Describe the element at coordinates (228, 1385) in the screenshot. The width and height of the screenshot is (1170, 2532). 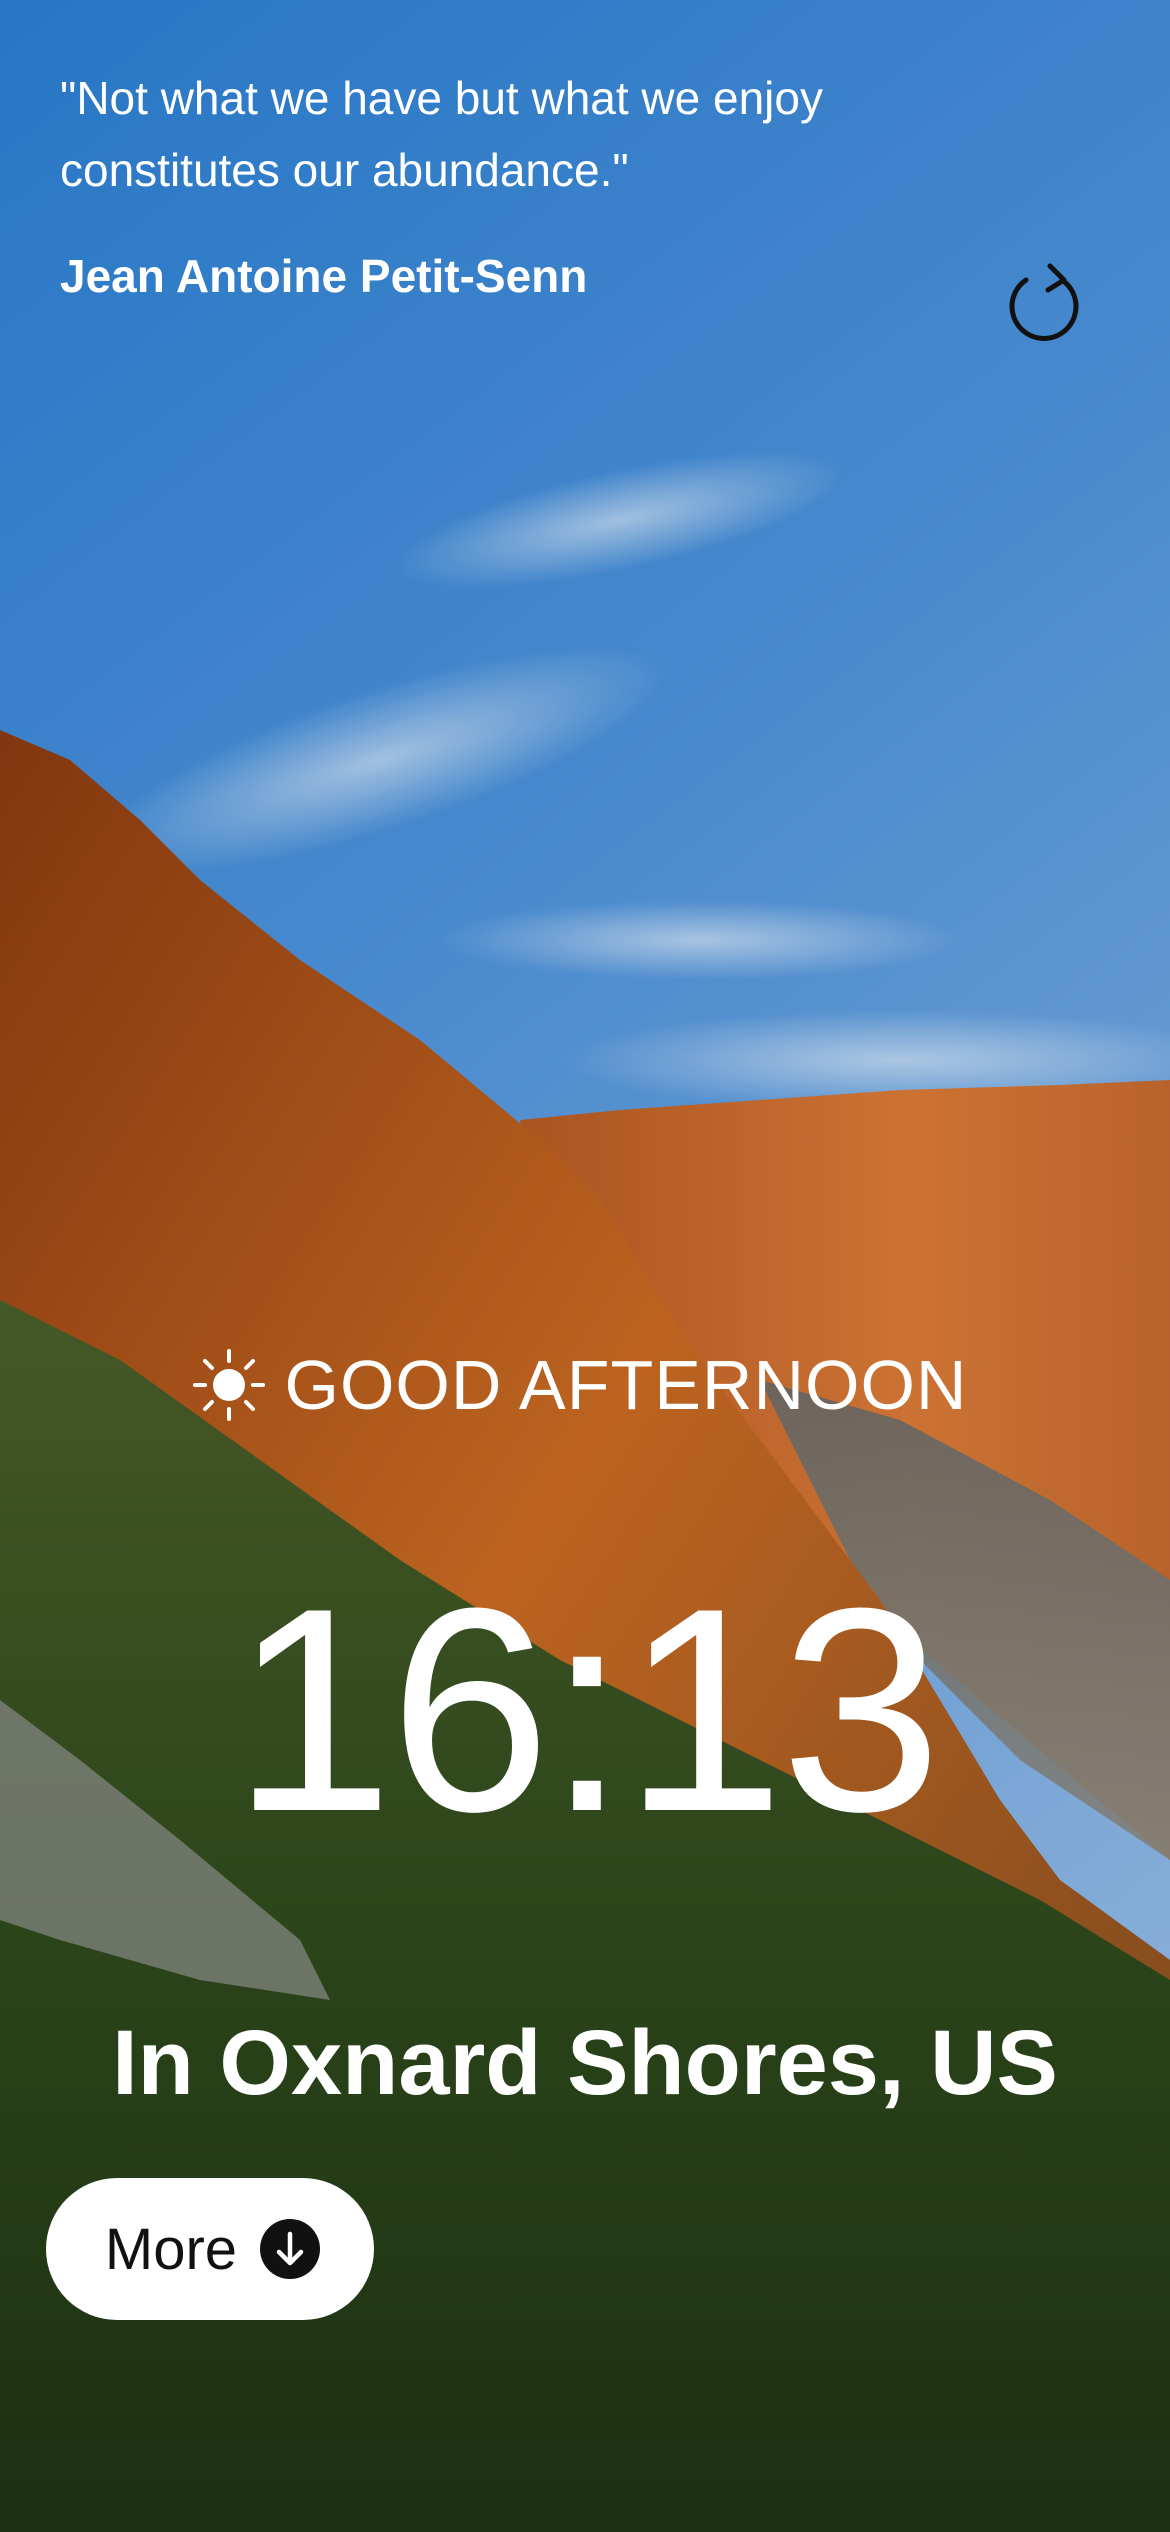
I see `sun-icon` at that location.